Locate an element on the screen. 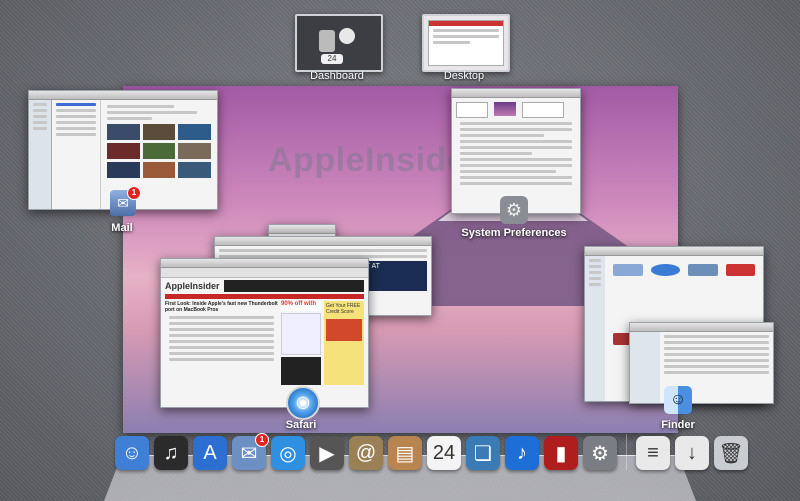 The image size is (800, 501). dock-item-address-book: @ is located at coordinates (366, 453).